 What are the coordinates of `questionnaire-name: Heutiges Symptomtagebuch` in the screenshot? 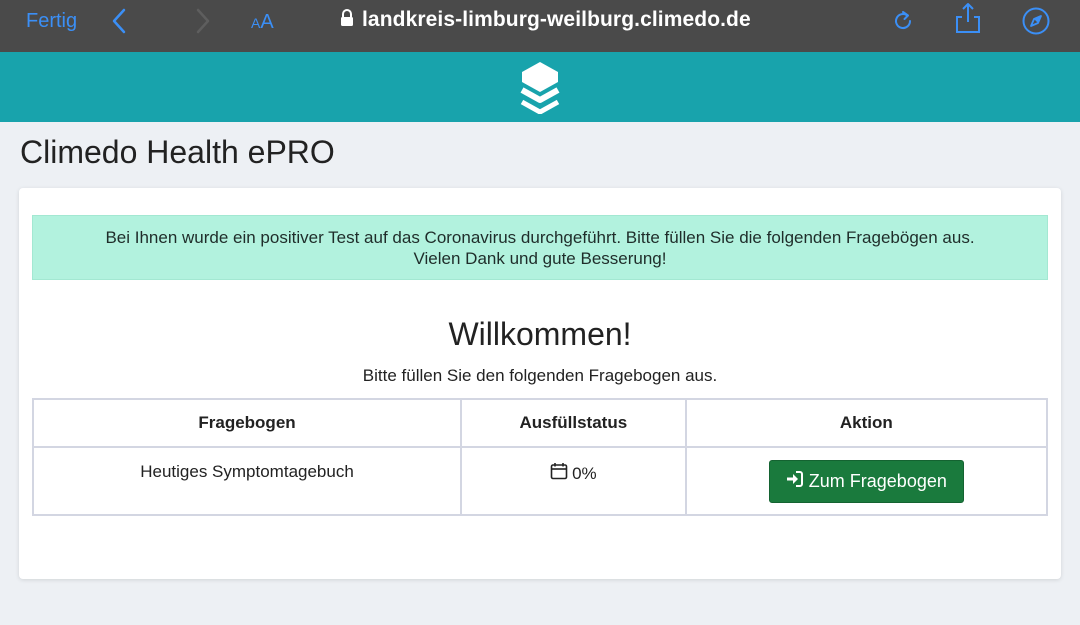 It's located at (247, 481).